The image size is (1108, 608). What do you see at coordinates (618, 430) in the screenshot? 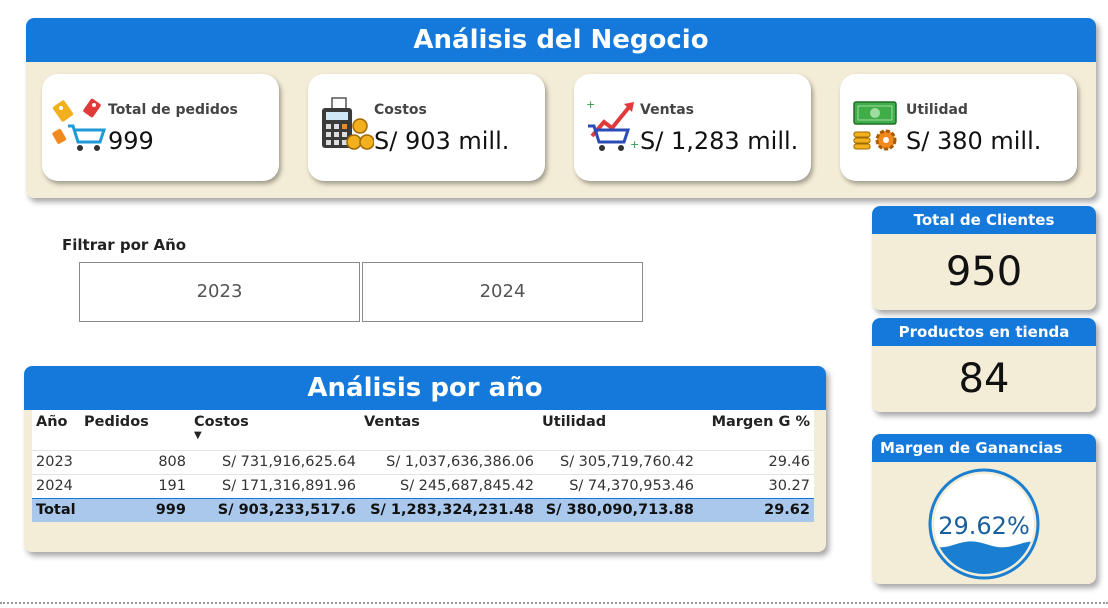
I see `column-header-profit: Utilidad` at bounding box center [618, 430].